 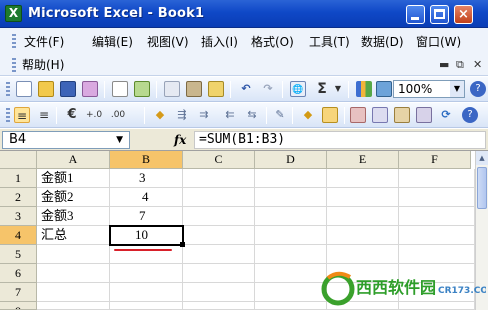 What do you see at coordinates (182, 115) in the screenshot?
I see `trace-dependents-icon: ⇶` at bounding box center [182, 115].